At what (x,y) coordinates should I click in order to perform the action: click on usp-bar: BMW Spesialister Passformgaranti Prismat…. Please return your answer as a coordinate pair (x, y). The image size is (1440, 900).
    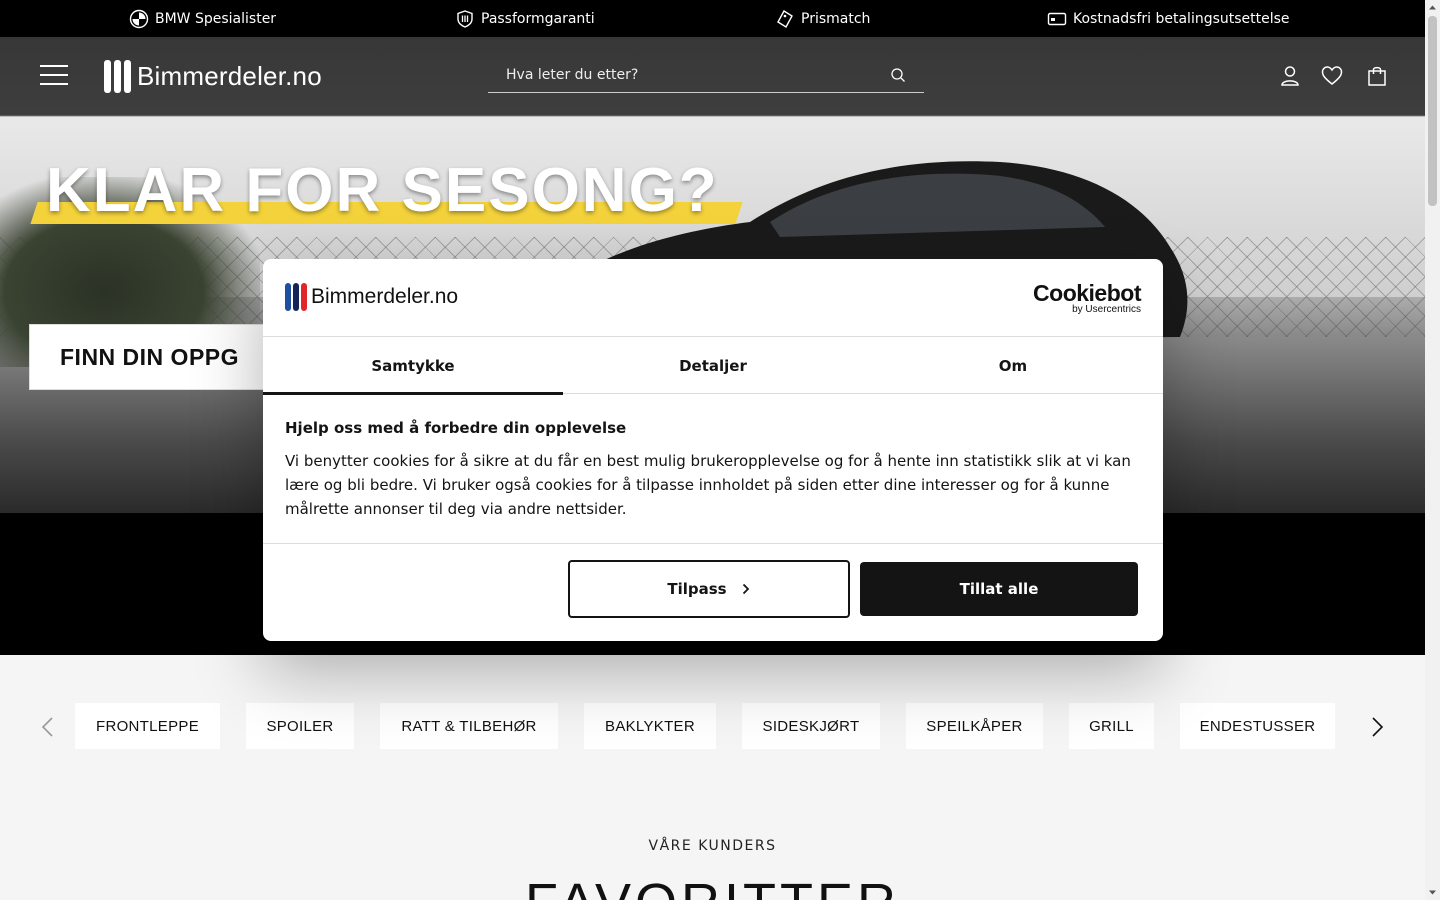
    Looking at the image, I should click on (712, 18).